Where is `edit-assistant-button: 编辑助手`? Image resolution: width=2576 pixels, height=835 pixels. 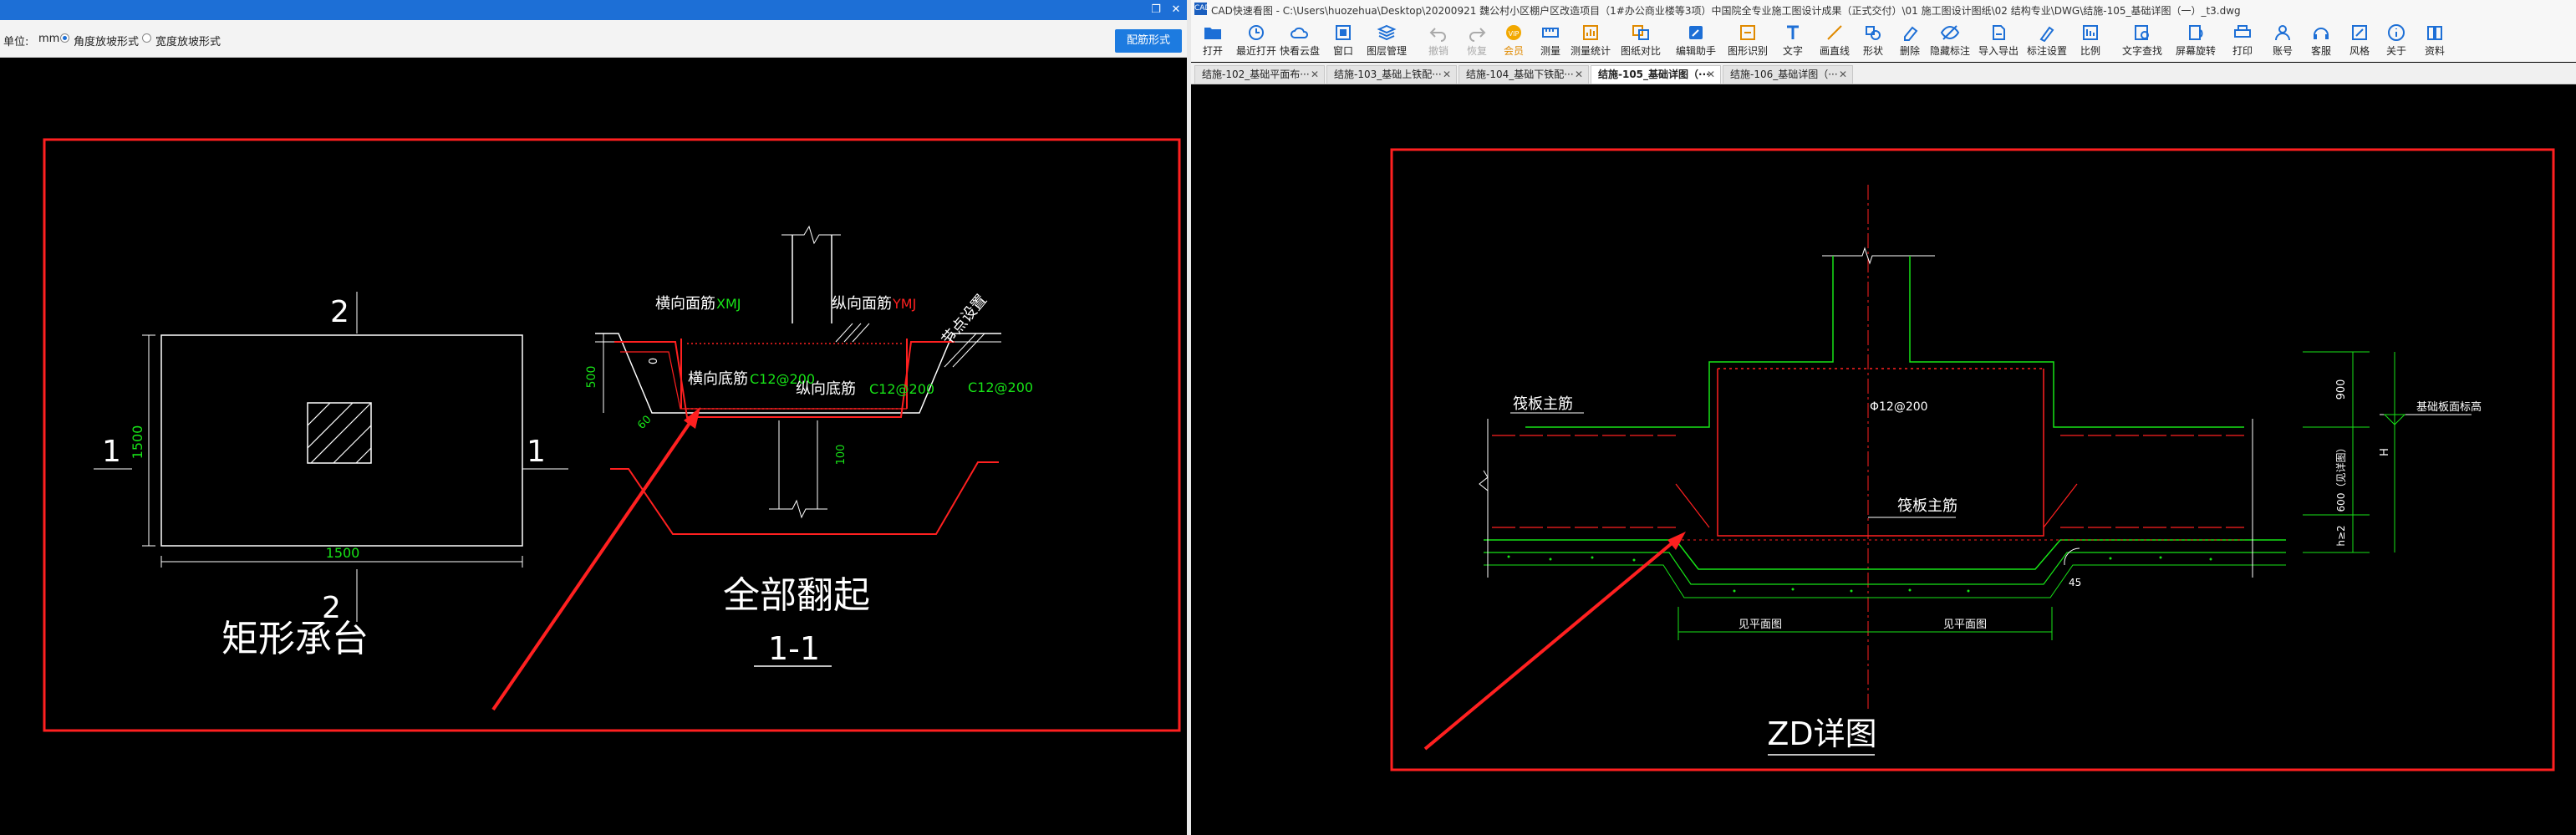 edit-assistant-button: 编辑助手 is located at coordinates (1696, 42).